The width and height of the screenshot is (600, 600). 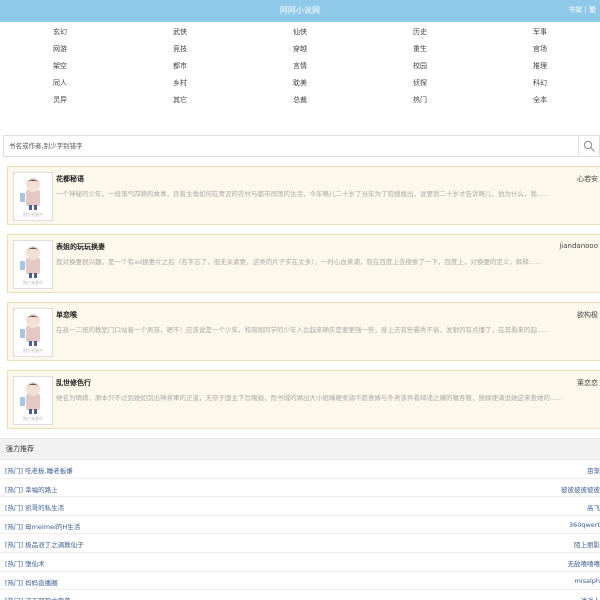 What do you see at coordinates (300, 525) in the screenshot?
I see `recommend-row: [热门] 母meimei的H生活 360qwert` at bounding box center [300, 525].